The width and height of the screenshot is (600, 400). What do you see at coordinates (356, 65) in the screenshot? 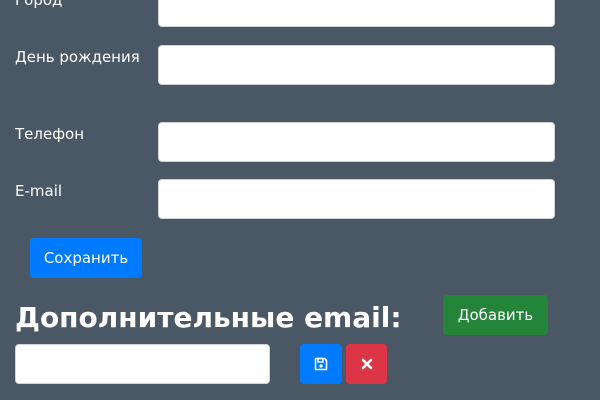
I see `birthday-input` at bounding box center [356, 65].